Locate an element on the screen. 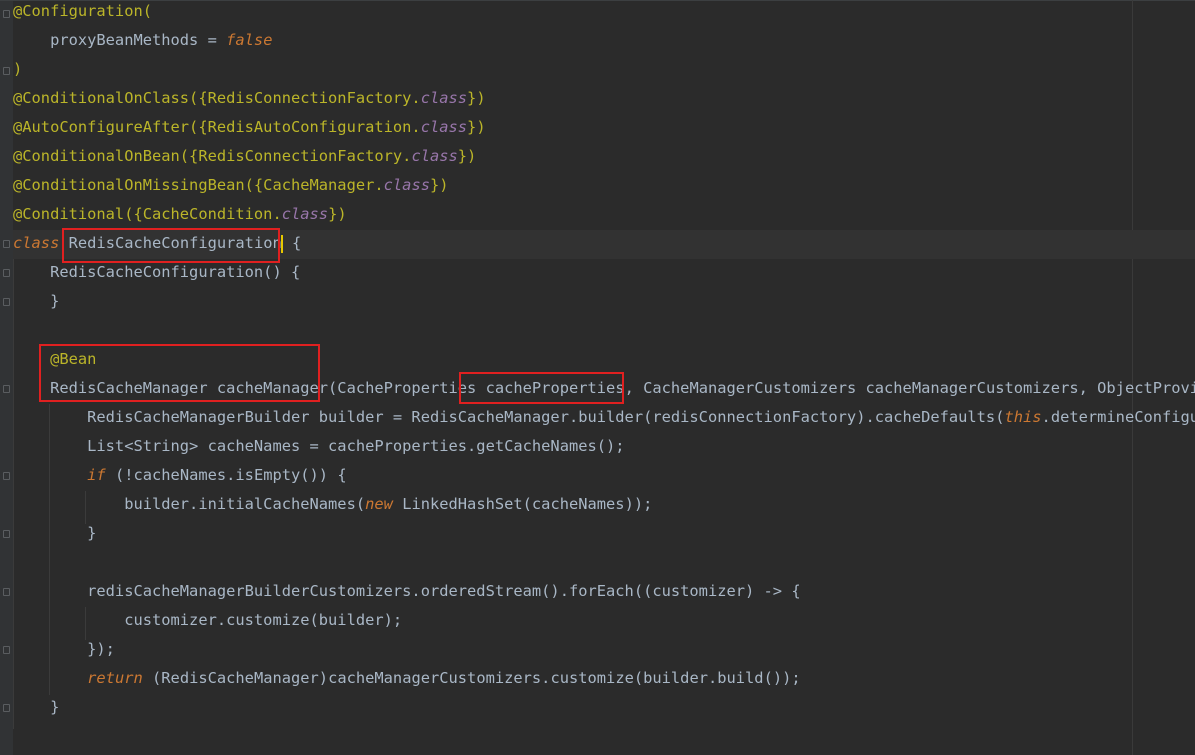 This screenshot has height=755, width=1195. code-line: ) is located at coordinates (18, 69).